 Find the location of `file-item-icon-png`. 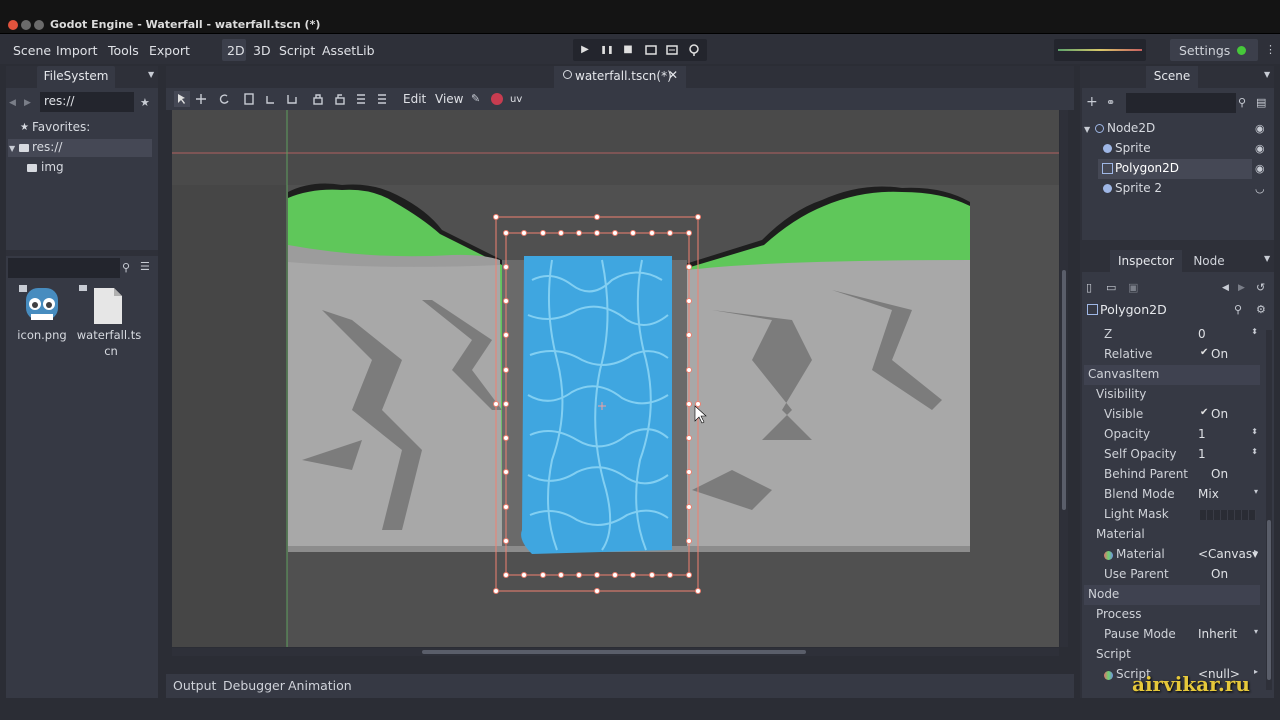

file-item-icon-png is located at coordinates (42, 306).